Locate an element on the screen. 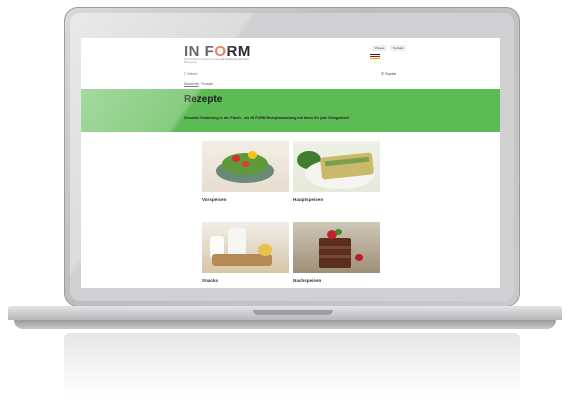  snacks-image is located at coordinates (245, 247).